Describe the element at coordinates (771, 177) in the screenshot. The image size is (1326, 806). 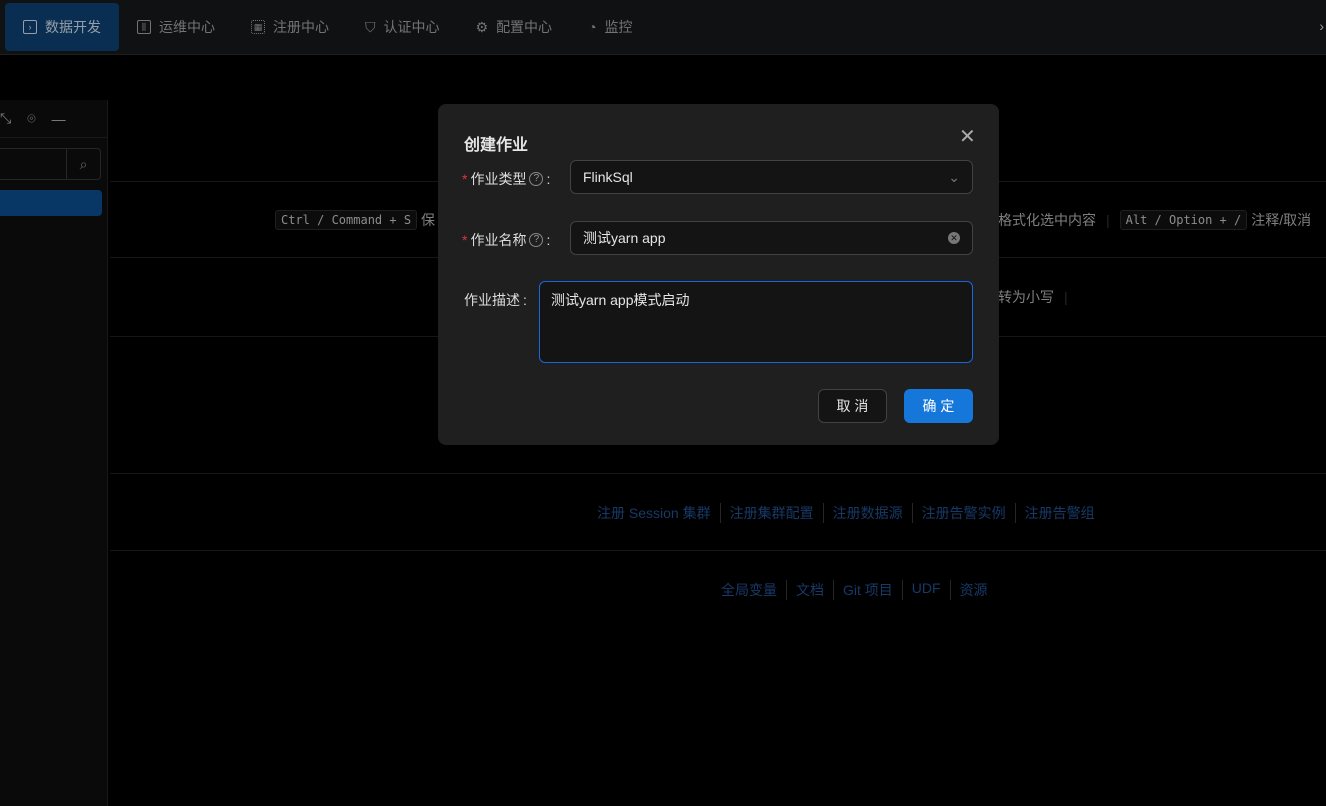
I see `job-type-select: FlinkSql ⌄` at that location.